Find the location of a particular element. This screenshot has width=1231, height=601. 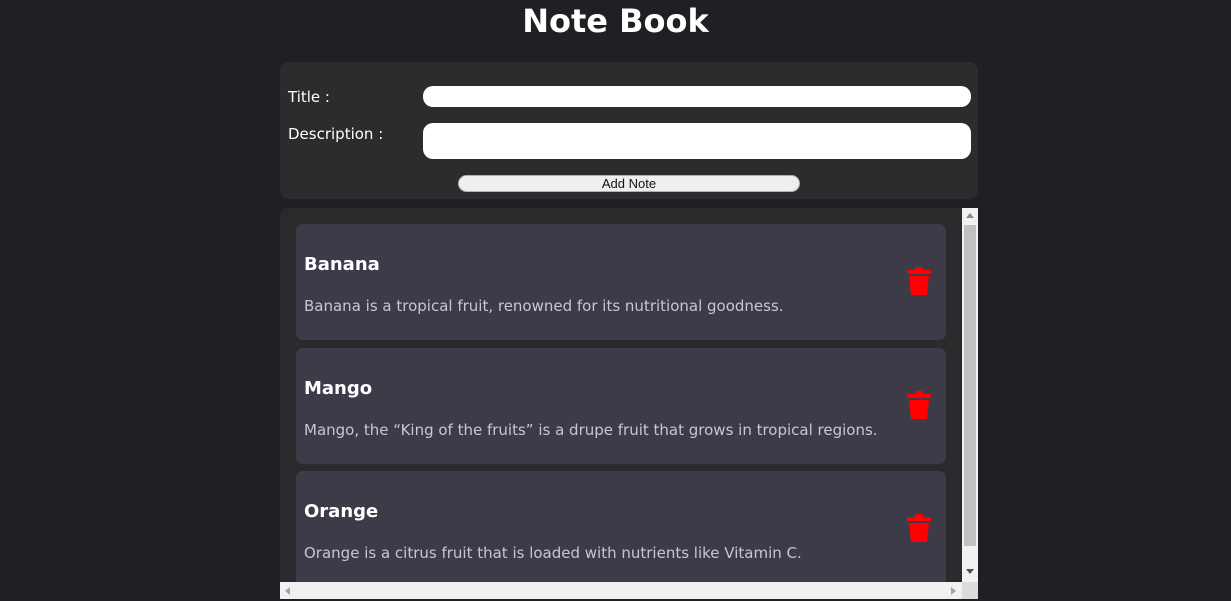

note-title: Mango is located at coordinates (338, 388).